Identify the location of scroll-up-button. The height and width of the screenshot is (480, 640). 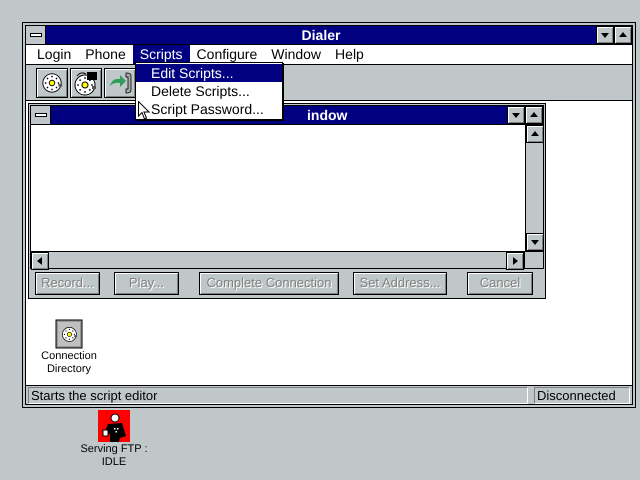
(535, 134).